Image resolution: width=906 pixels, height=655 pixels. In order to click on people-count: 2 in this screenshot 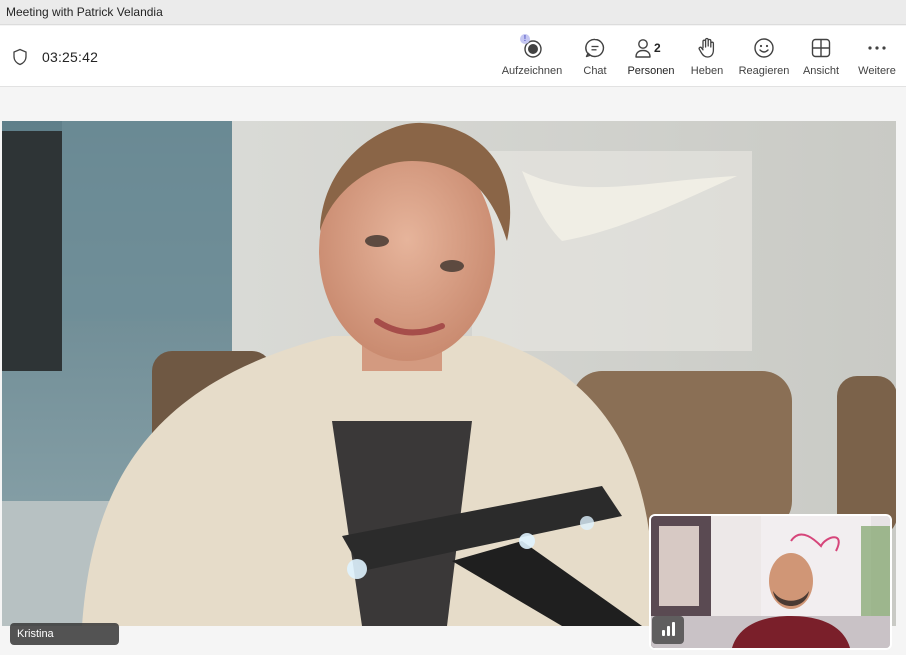, I will do `click(657, 48)`.